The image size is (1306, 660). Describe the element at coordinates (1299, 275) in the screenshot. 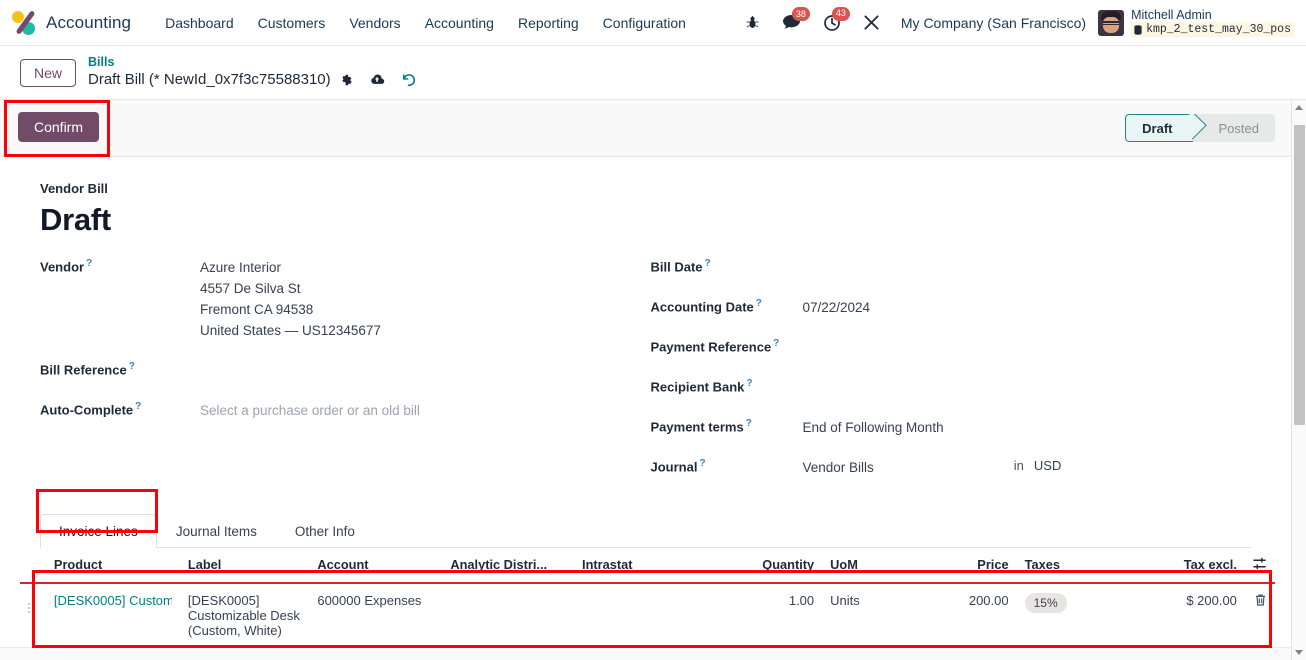

I see `vertical-scrollbar-thumb` at that location.